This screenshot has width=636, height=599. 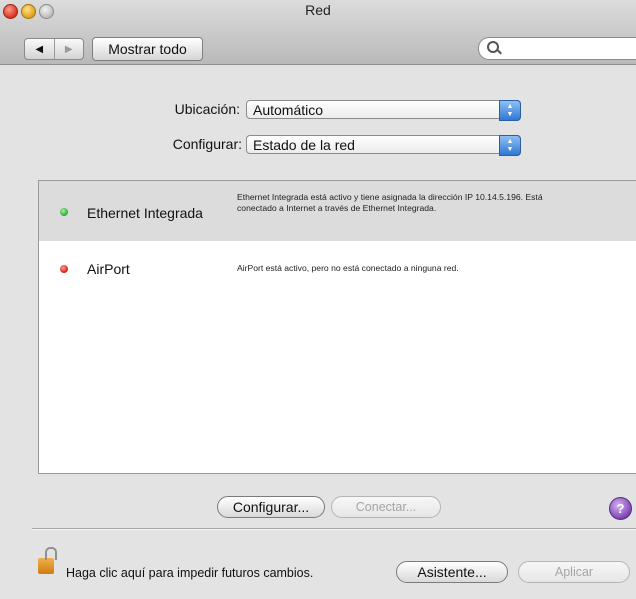 I want to click on search-icon, so click(x=493, y=47).